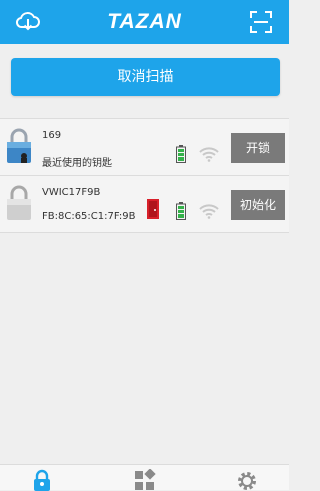 Image resolution: width=320 pixels, height=491 pixels. Describe the element at coordinates (77, 163) in the screenshot. I see `device-subtitle: 最近使用的钥匙` at that location.